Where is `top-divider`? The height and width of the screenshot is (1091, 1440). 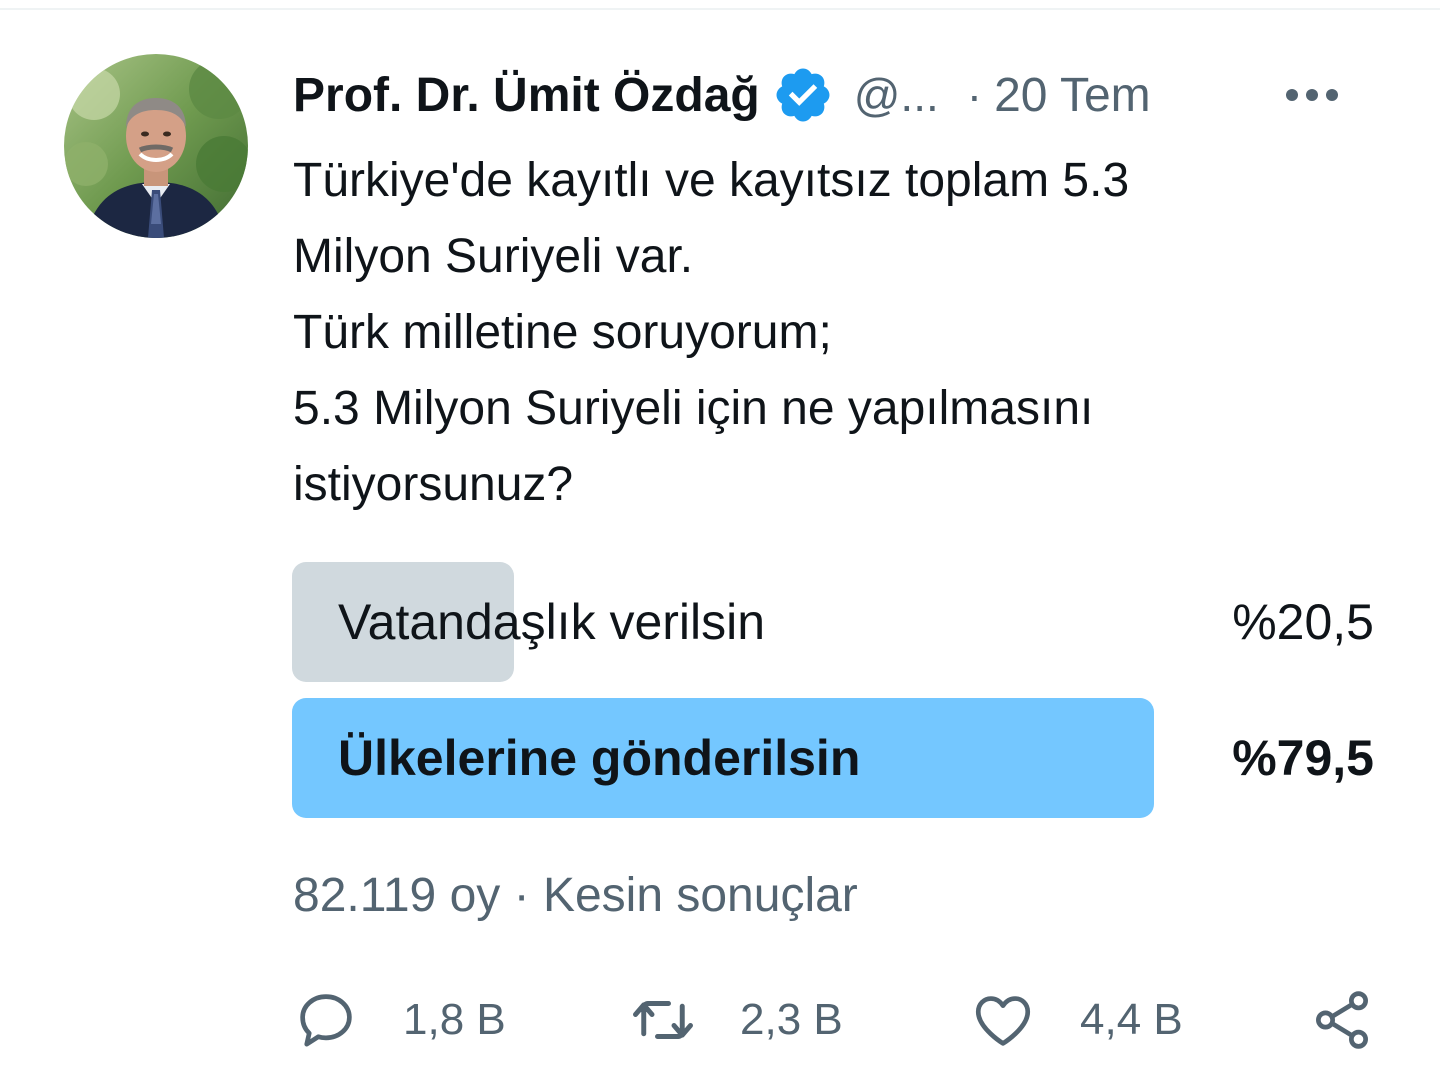 top-divider is located at coordinates (720, 5).